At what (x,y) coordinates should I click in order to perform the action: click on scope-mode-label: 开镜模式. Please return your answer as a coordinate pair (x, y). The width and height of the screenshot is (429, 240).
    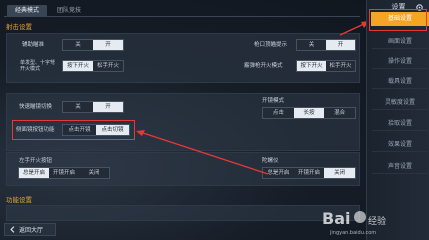
    Looking at the image, I should click on (273, 101).